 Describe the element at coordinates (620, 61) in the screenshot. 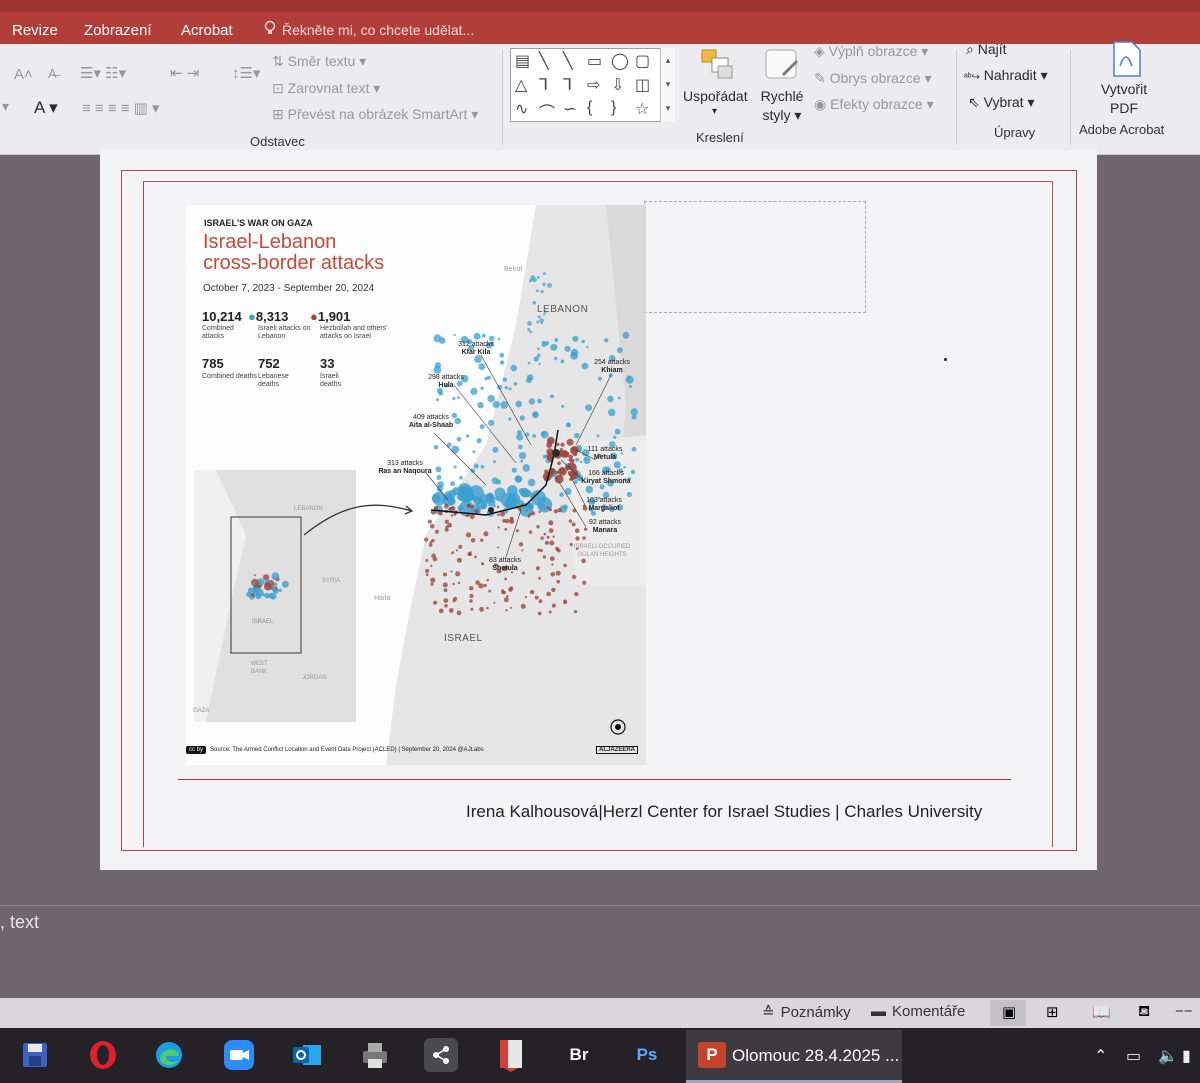

I see `oval-shape-icon: ◯` at that location.